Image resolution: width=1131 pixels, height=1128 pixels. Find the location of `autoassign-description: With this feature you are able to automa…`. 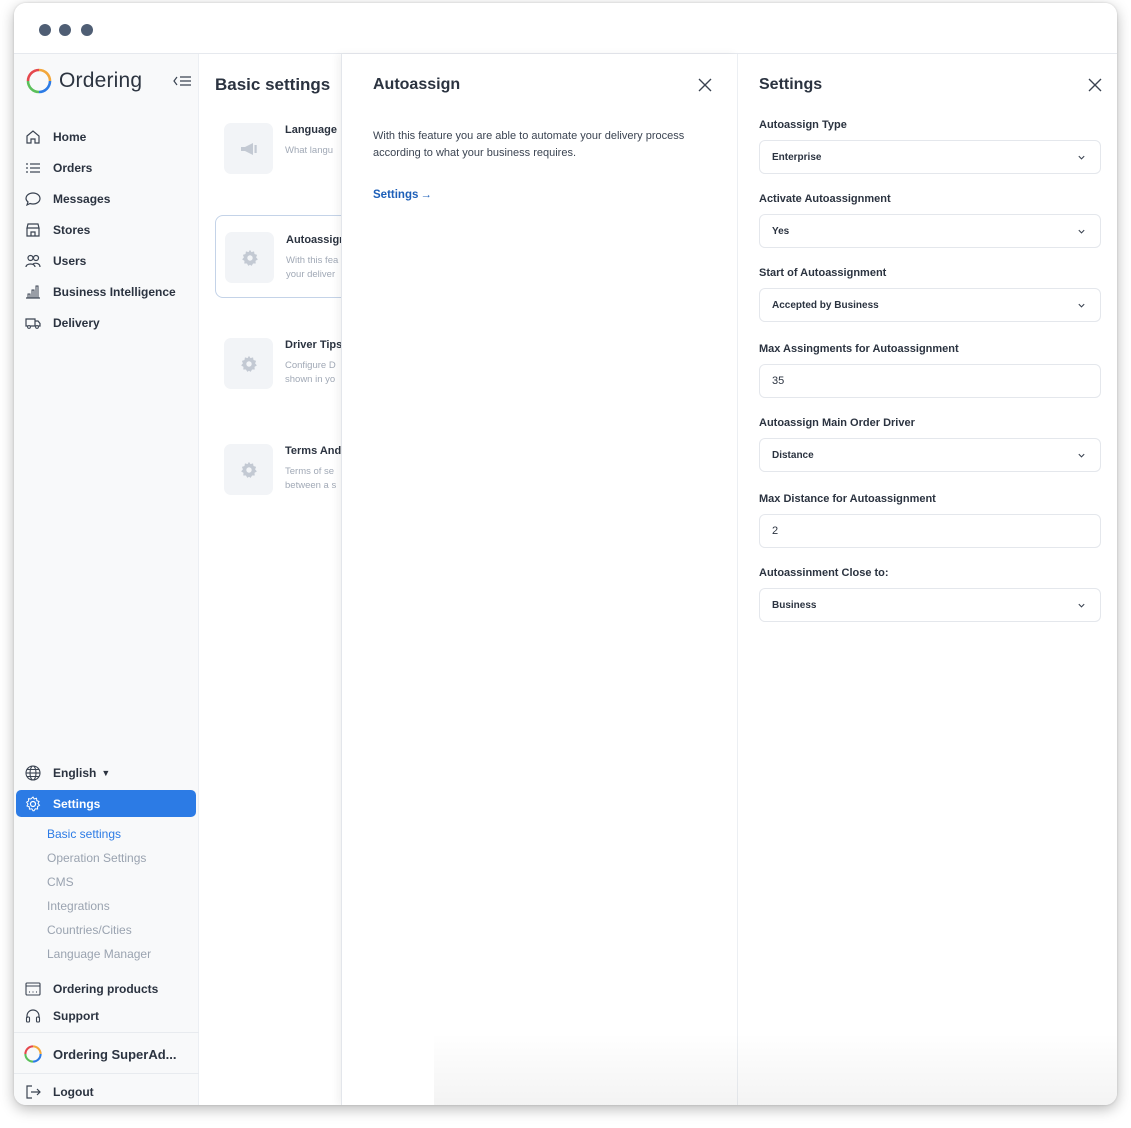

autoassign-description: With this feature you are able to automa… is located at coordinates (529, 144).